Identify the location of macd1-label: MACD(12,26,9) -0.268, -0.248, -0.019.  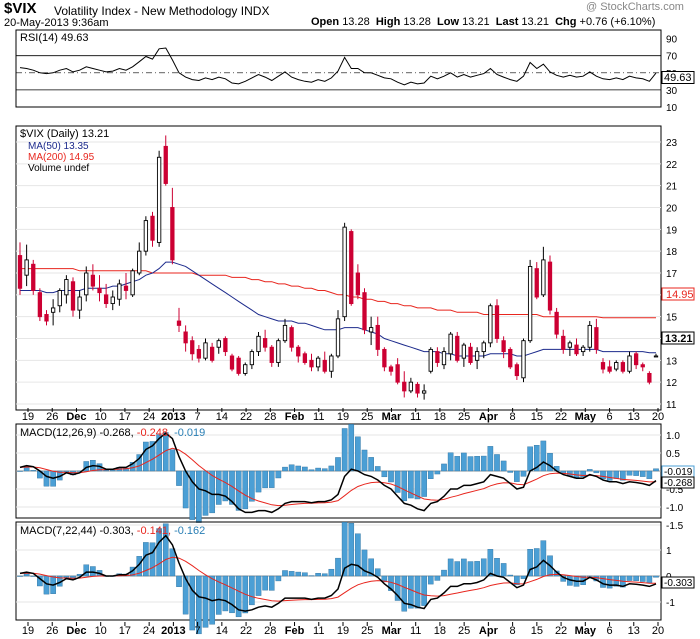
(112, 433).